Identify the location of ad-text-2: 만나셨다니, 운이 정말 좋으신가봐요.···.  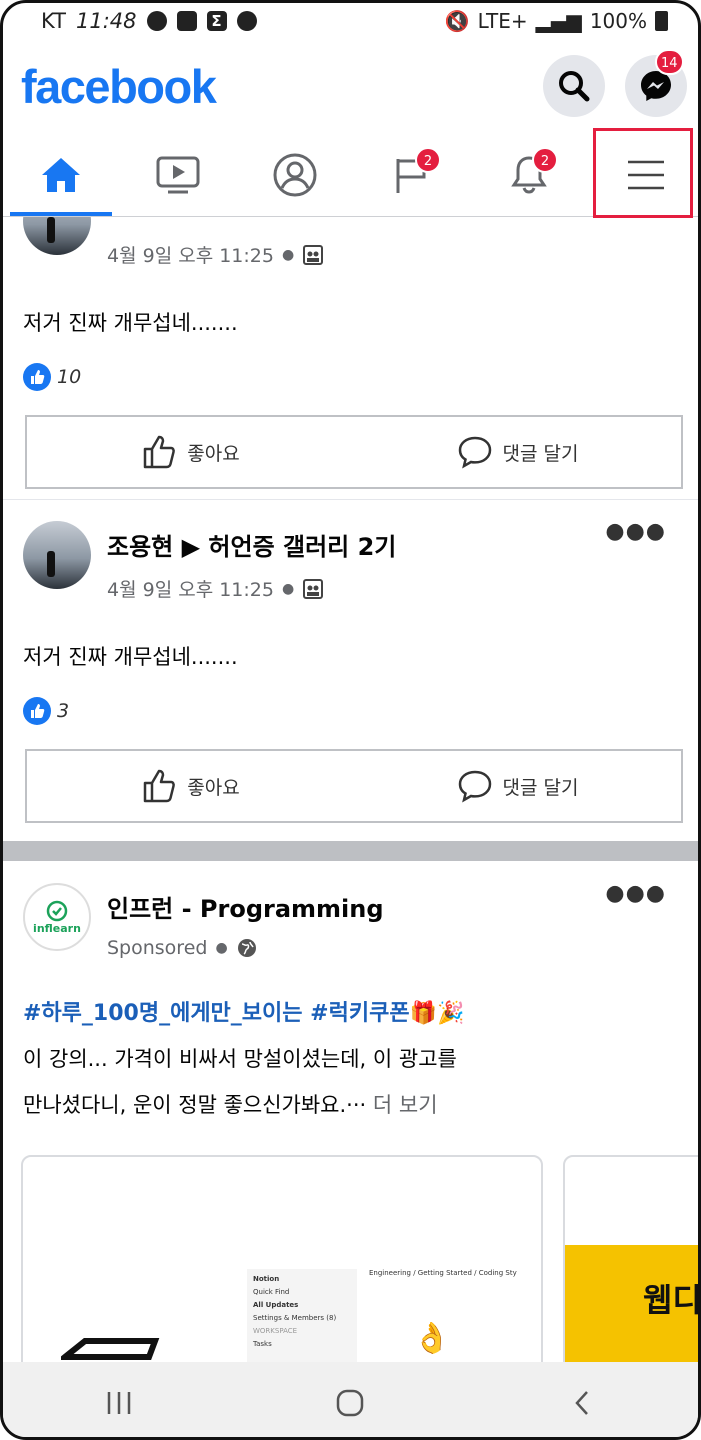
(195, 1105).